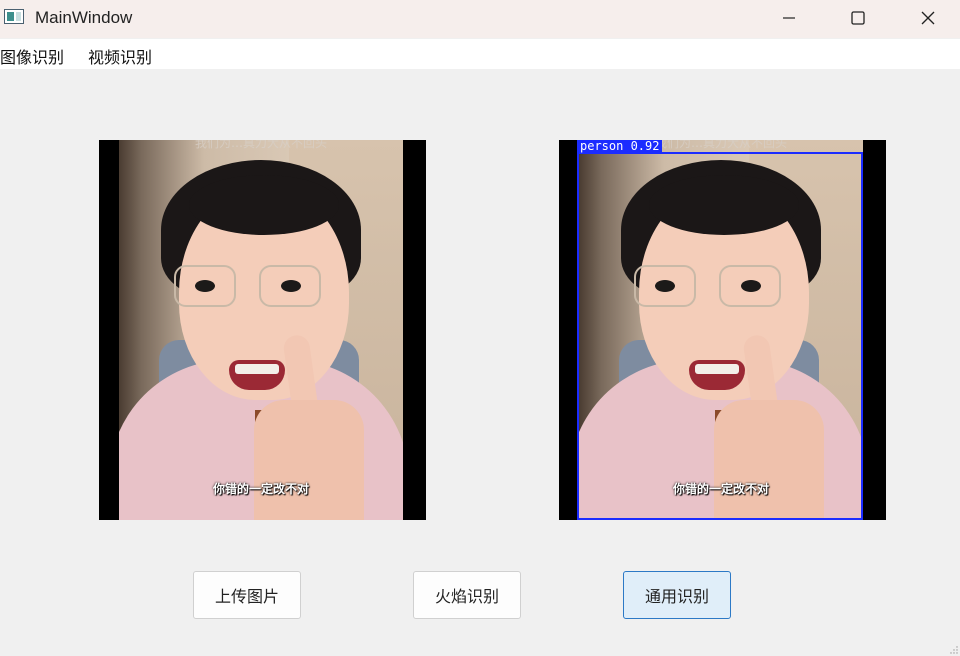 This screenshot has height=656, width=960. What do you see at coordinates (480, 19) in the screenshot?
I see `title-bar: MainWindow` at bounding box center [480, 19].